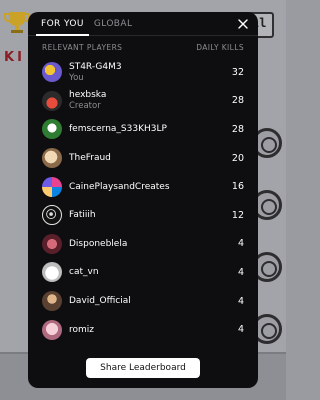 The image size is (320, 400). What do you see at coordinates (100, 301) in the screenshot?
I see `player-name: David_Official` at bounding box center [100, 301].